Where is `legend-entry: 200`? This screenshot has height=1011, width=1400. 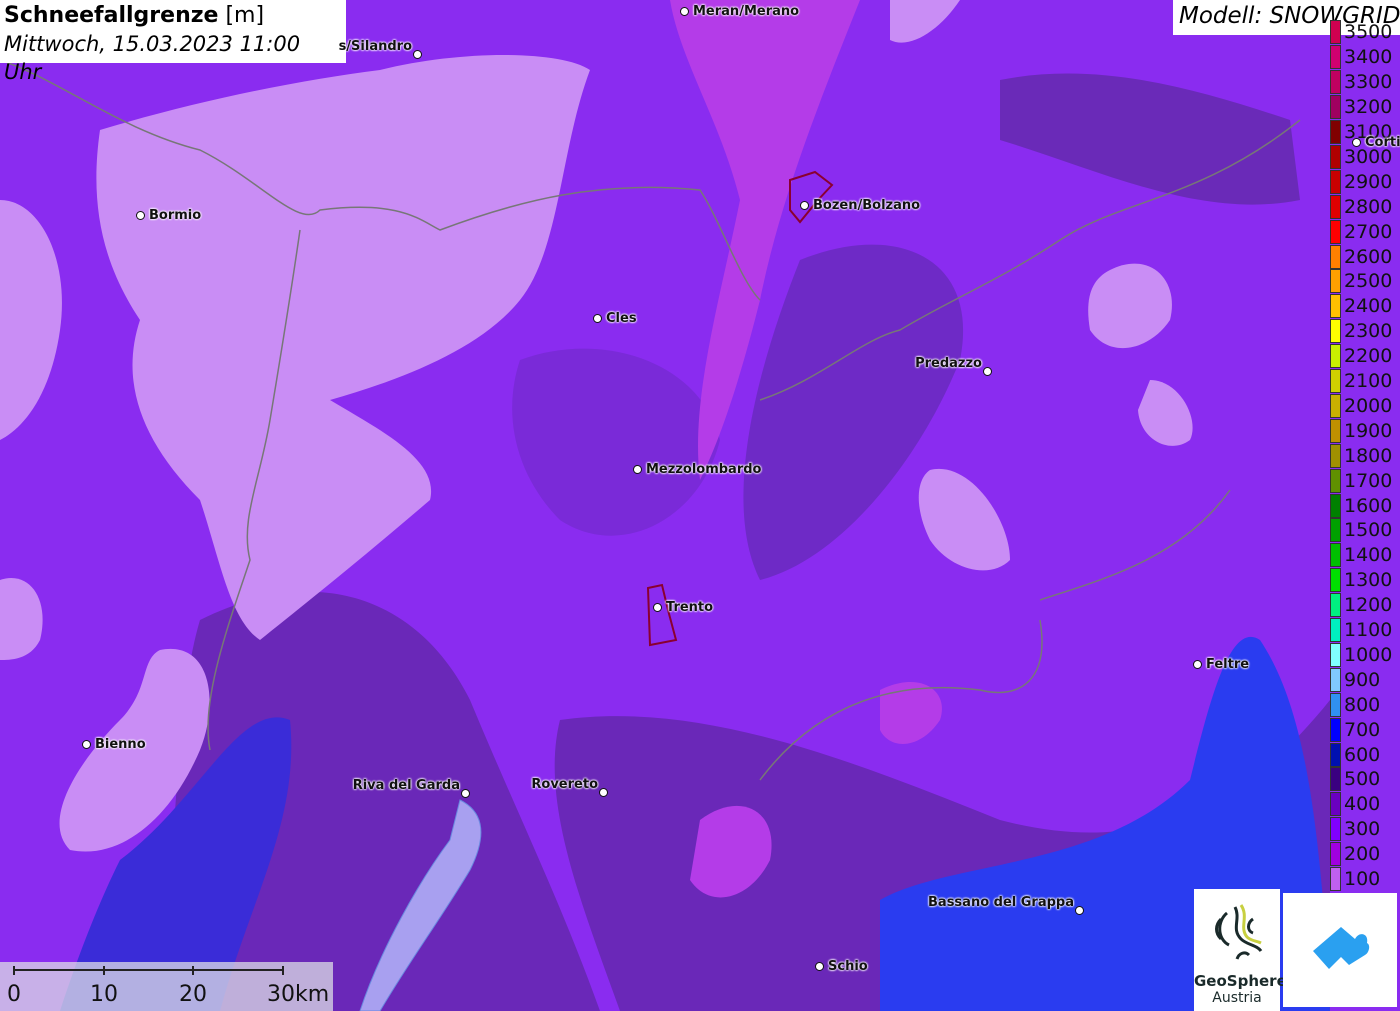 legend-entry: 200 is located at coordinates (1364, 854).